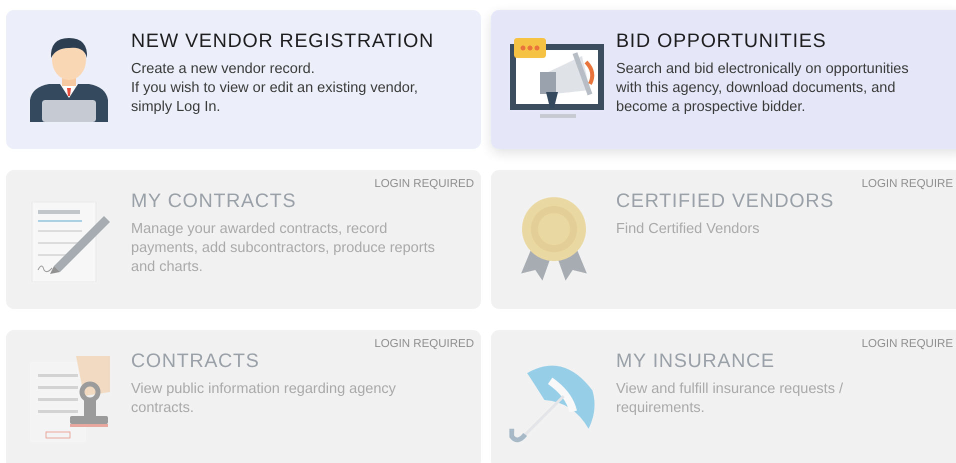 The image size is (956, 463). What do you see at coordinates (730, 399) in the screenshot?
I see `card-description: View and fulfill insurance requests / requirements.` at bounding box center [730, 399].